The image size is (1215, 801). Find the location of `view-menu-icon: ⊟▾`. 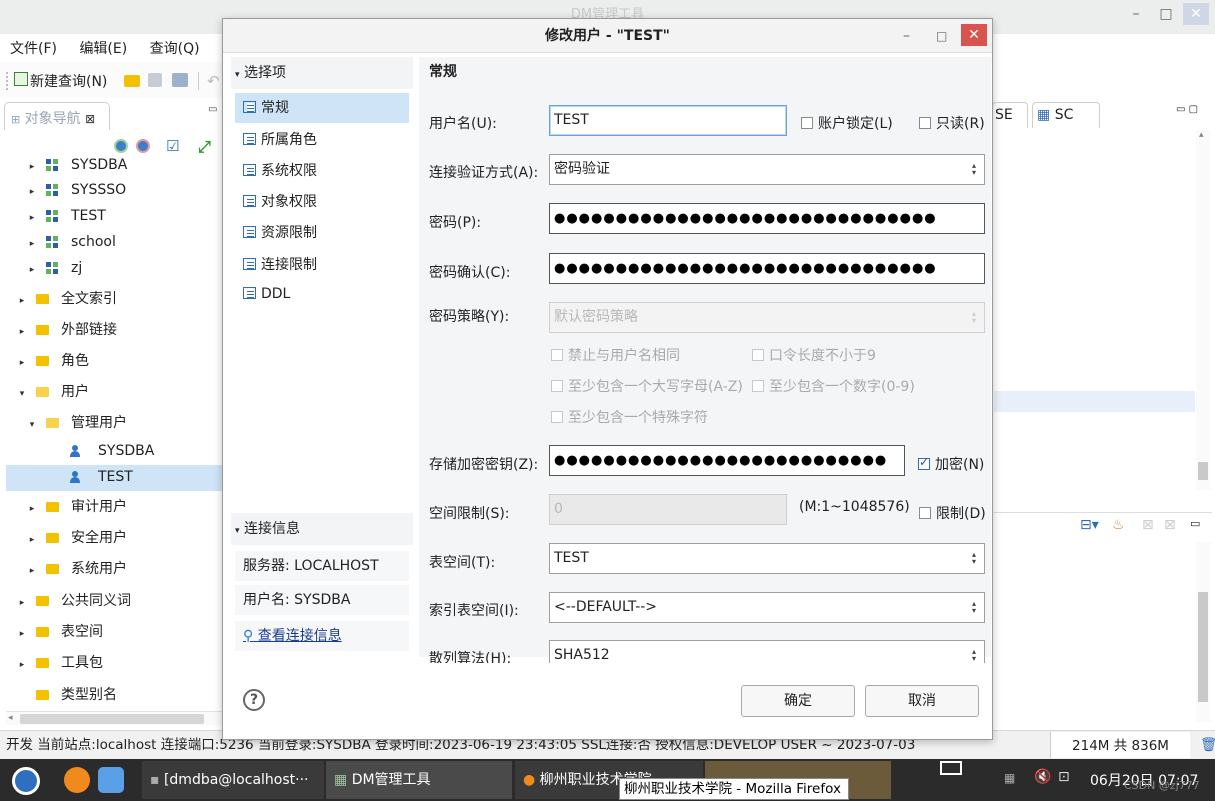

view-menu-icon: ⊟▾ is located at coordinates (1089, 525).